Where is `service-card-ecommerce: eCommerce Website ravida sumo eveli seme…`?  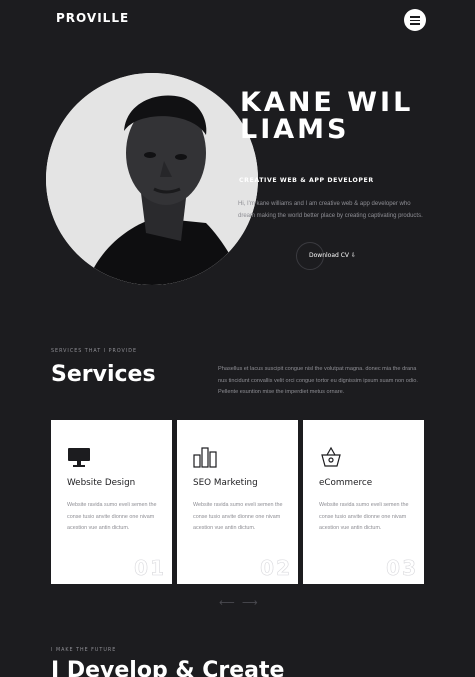 service-card-ecommerce: eCommerce Website ravida sumo eveli seme… is located at coordinates (363, 502).